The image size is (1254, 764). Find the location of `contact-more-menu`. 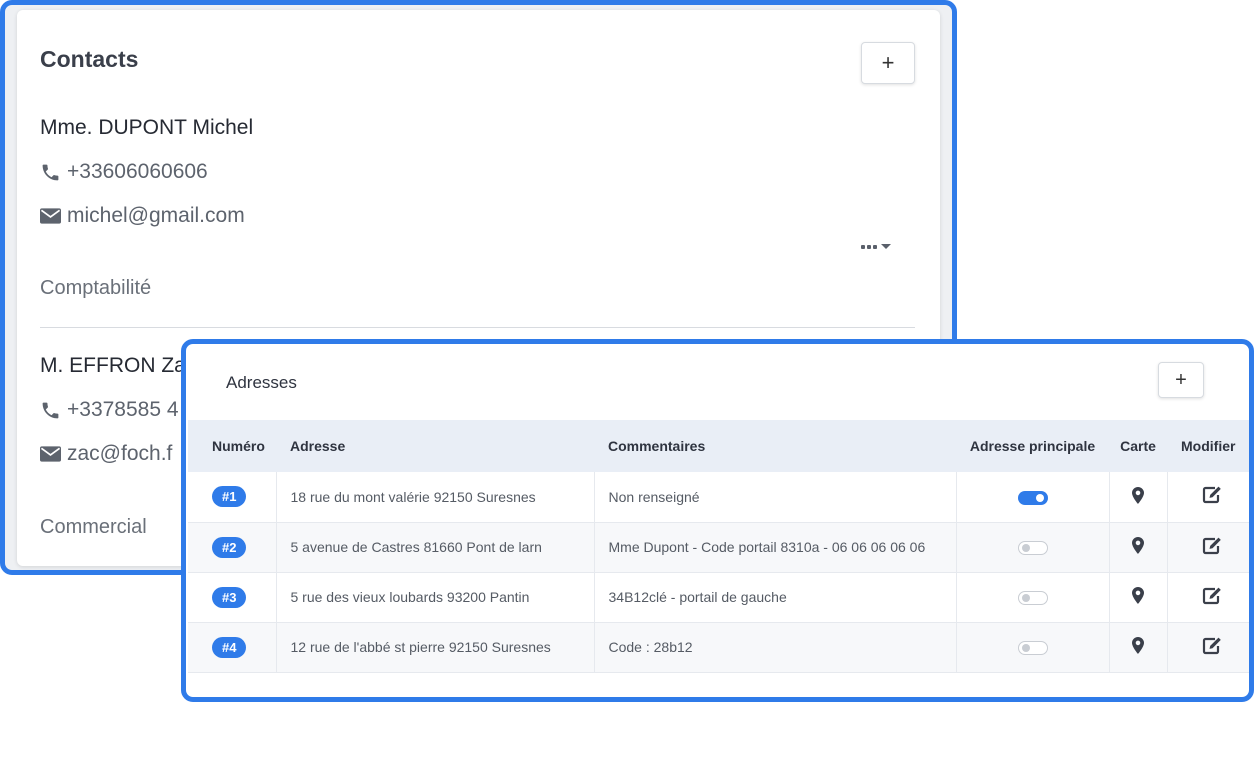

contact-more-menu is located at coordinates (876, 246).